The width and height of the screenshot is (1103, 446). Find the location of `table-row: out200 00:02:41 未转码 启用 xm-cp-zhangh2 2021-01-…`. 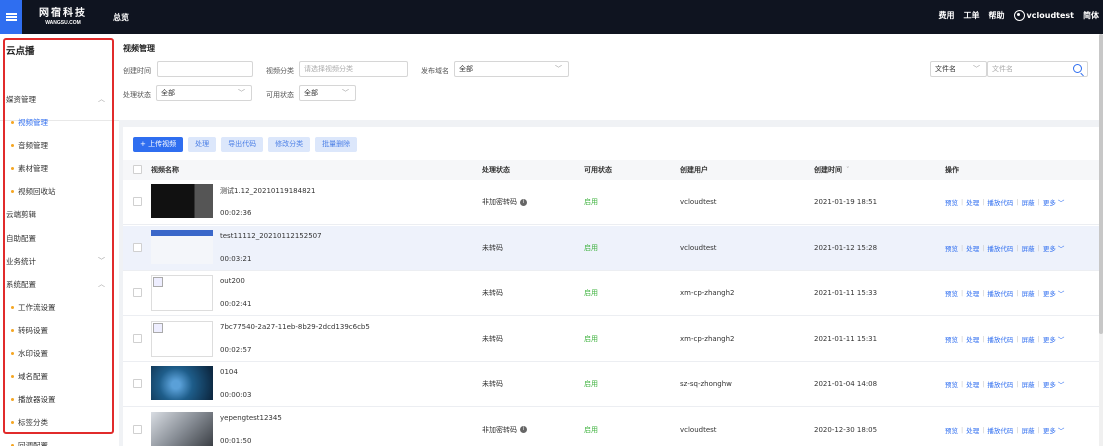

table-row: out200 00:02:41 未转码 启用 xm-cp-zhangh2 2021-01-… is located at coordinates (611, 293).